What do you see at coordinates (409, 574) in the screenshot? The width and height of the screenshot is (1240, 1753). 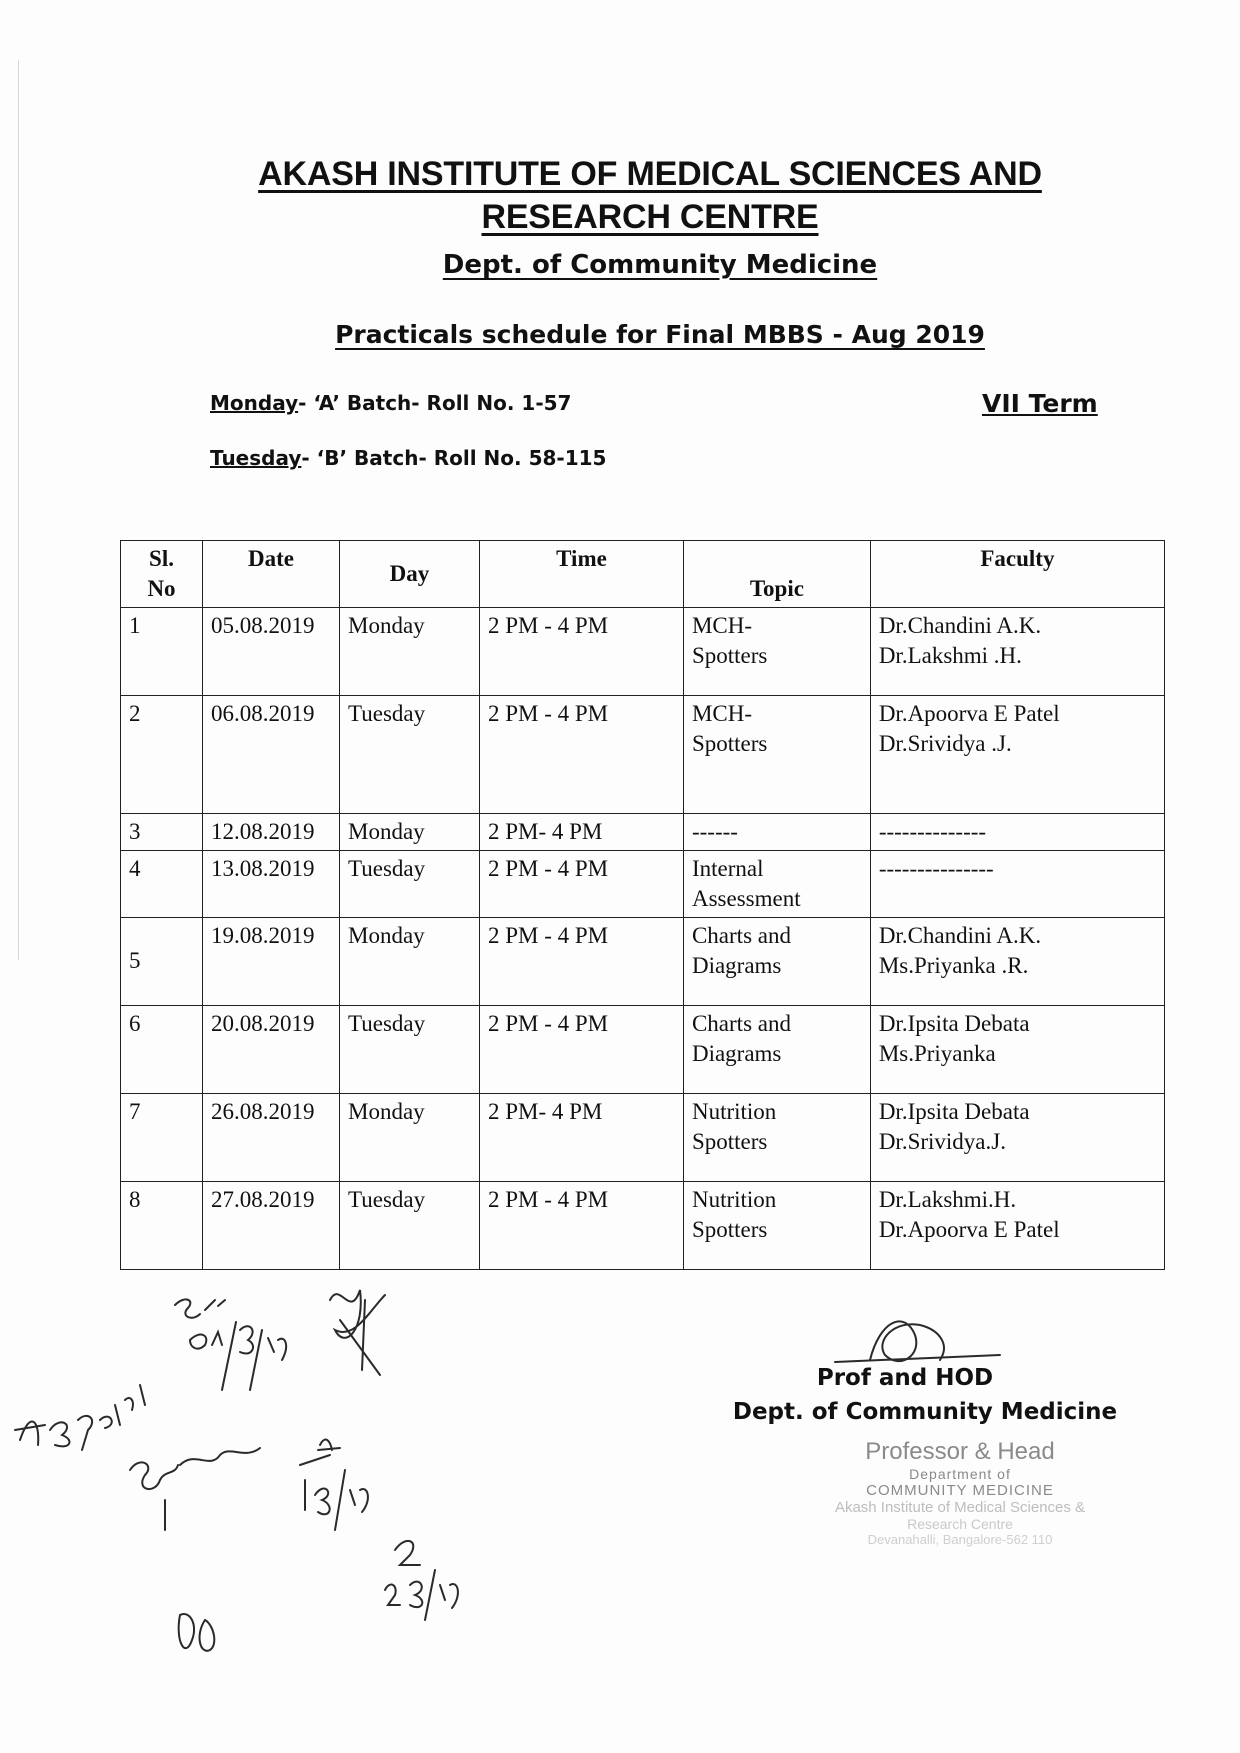 I see `header-day: Day` at bounding box center [409, 574].